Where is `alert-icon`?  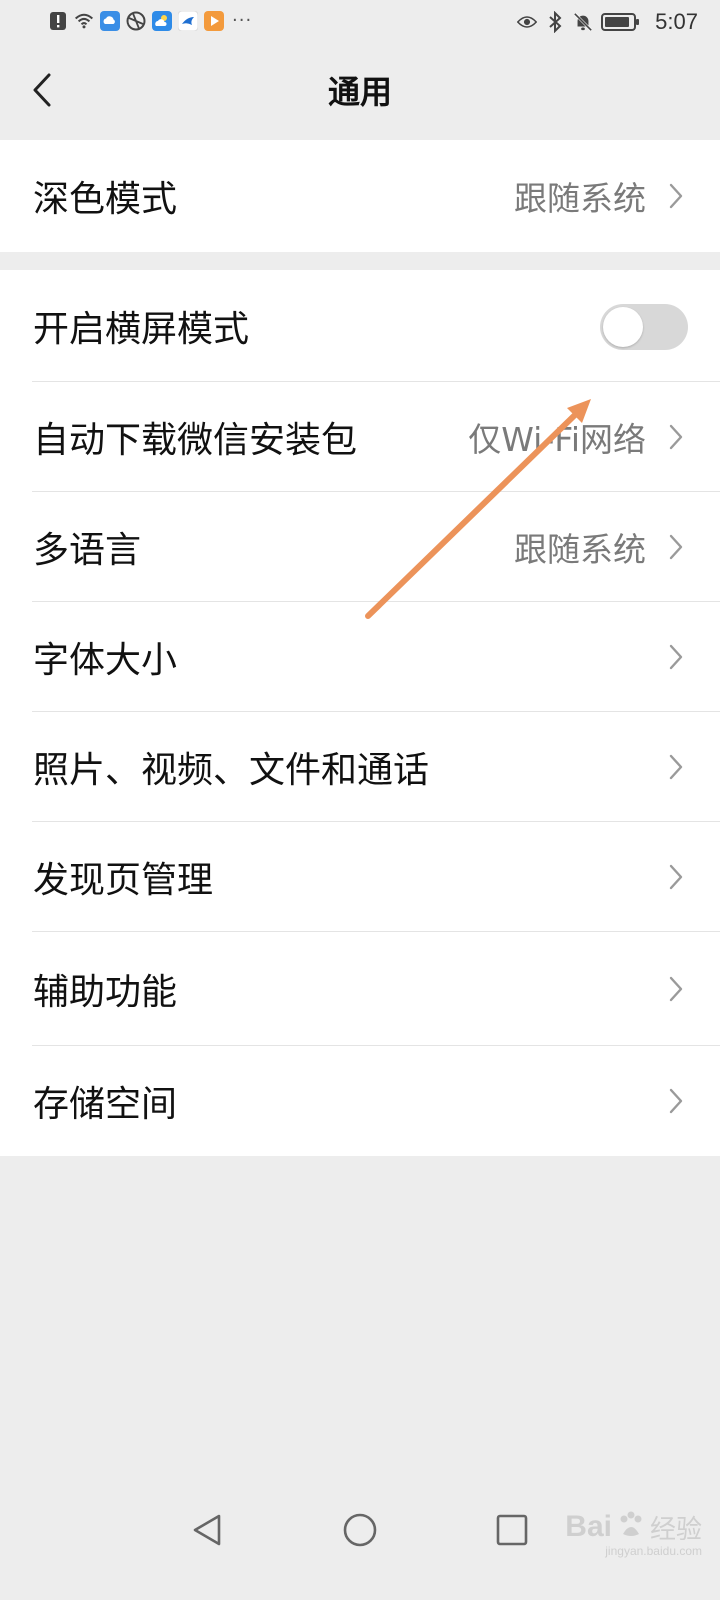 alert-icon is located at coordinates (58, 21).